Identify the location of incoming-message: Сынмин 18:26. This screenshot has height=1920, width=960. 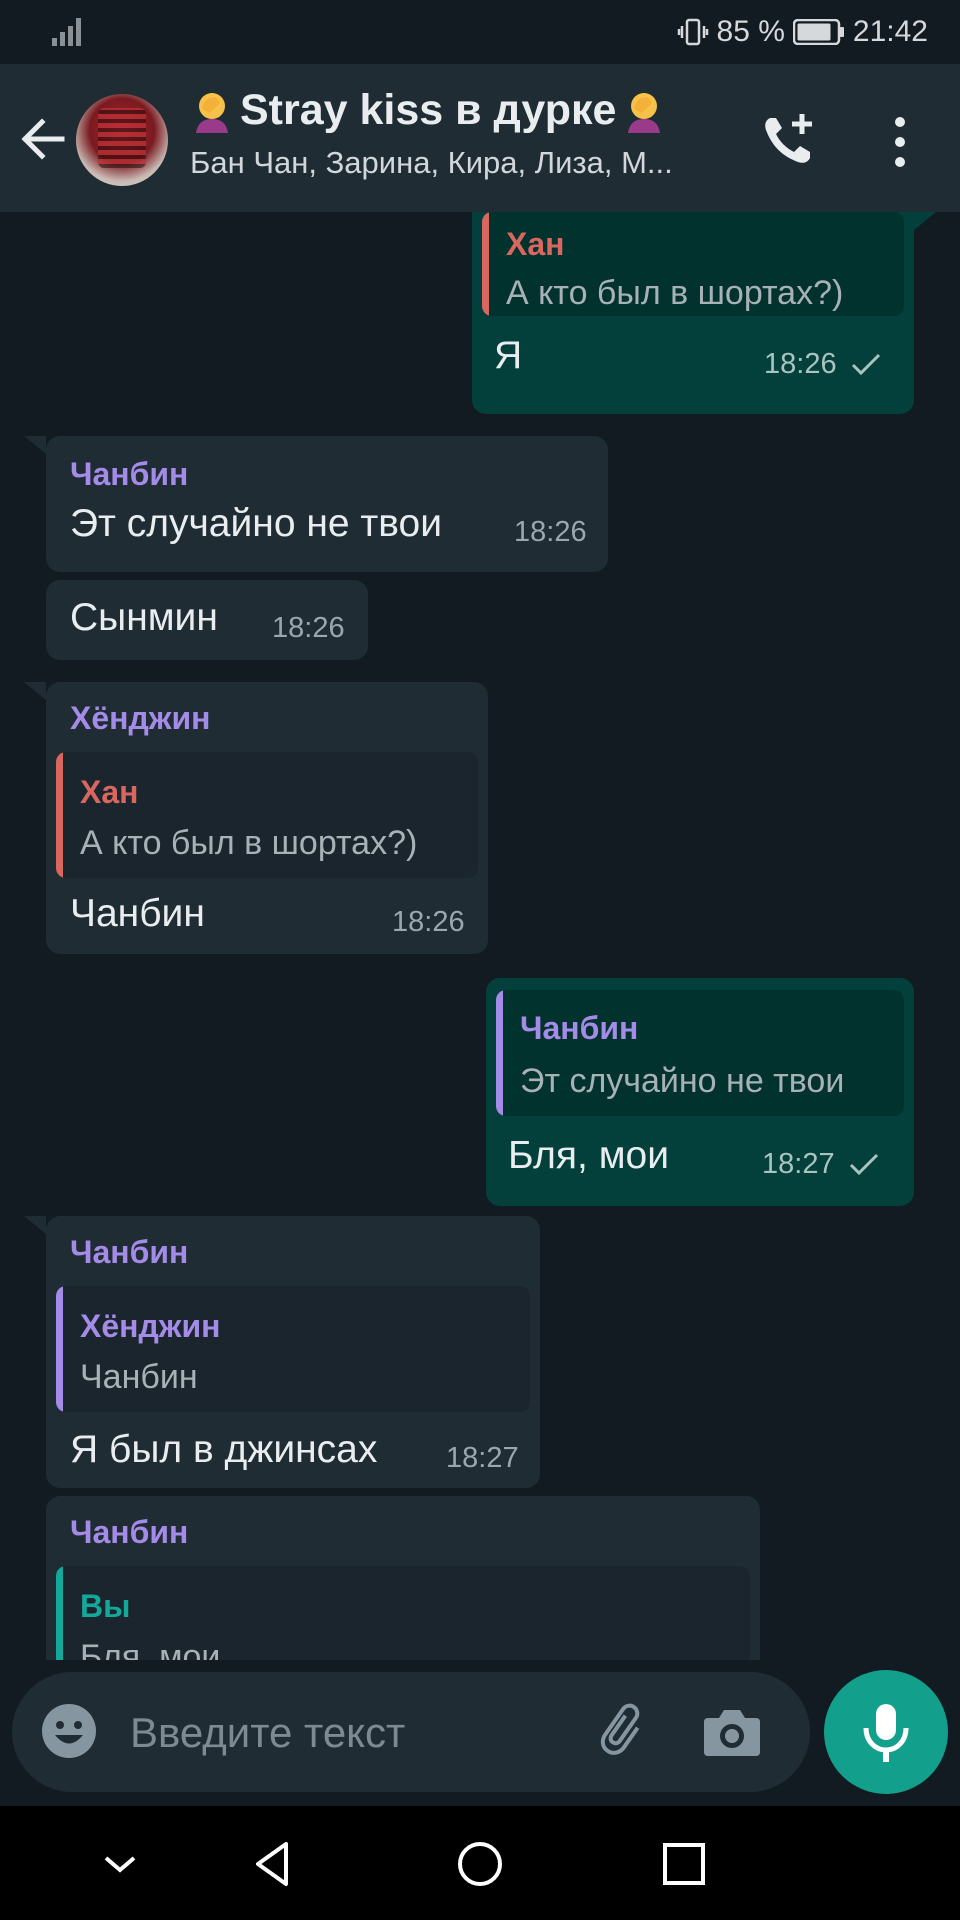
(207, 620).